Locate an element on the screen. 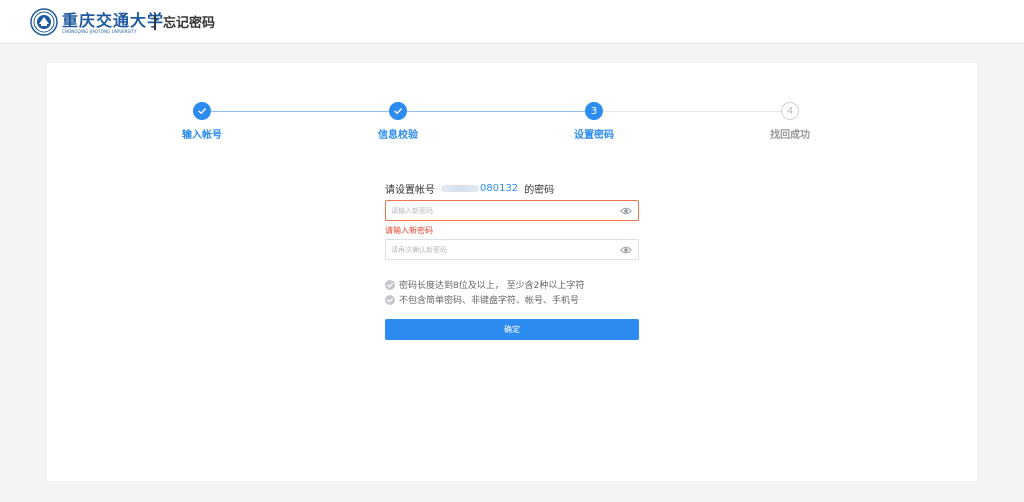 The width and height of the screenshot is (1024, 502). step-1-label: 输入帐号 is located at coordinates (202, 135).